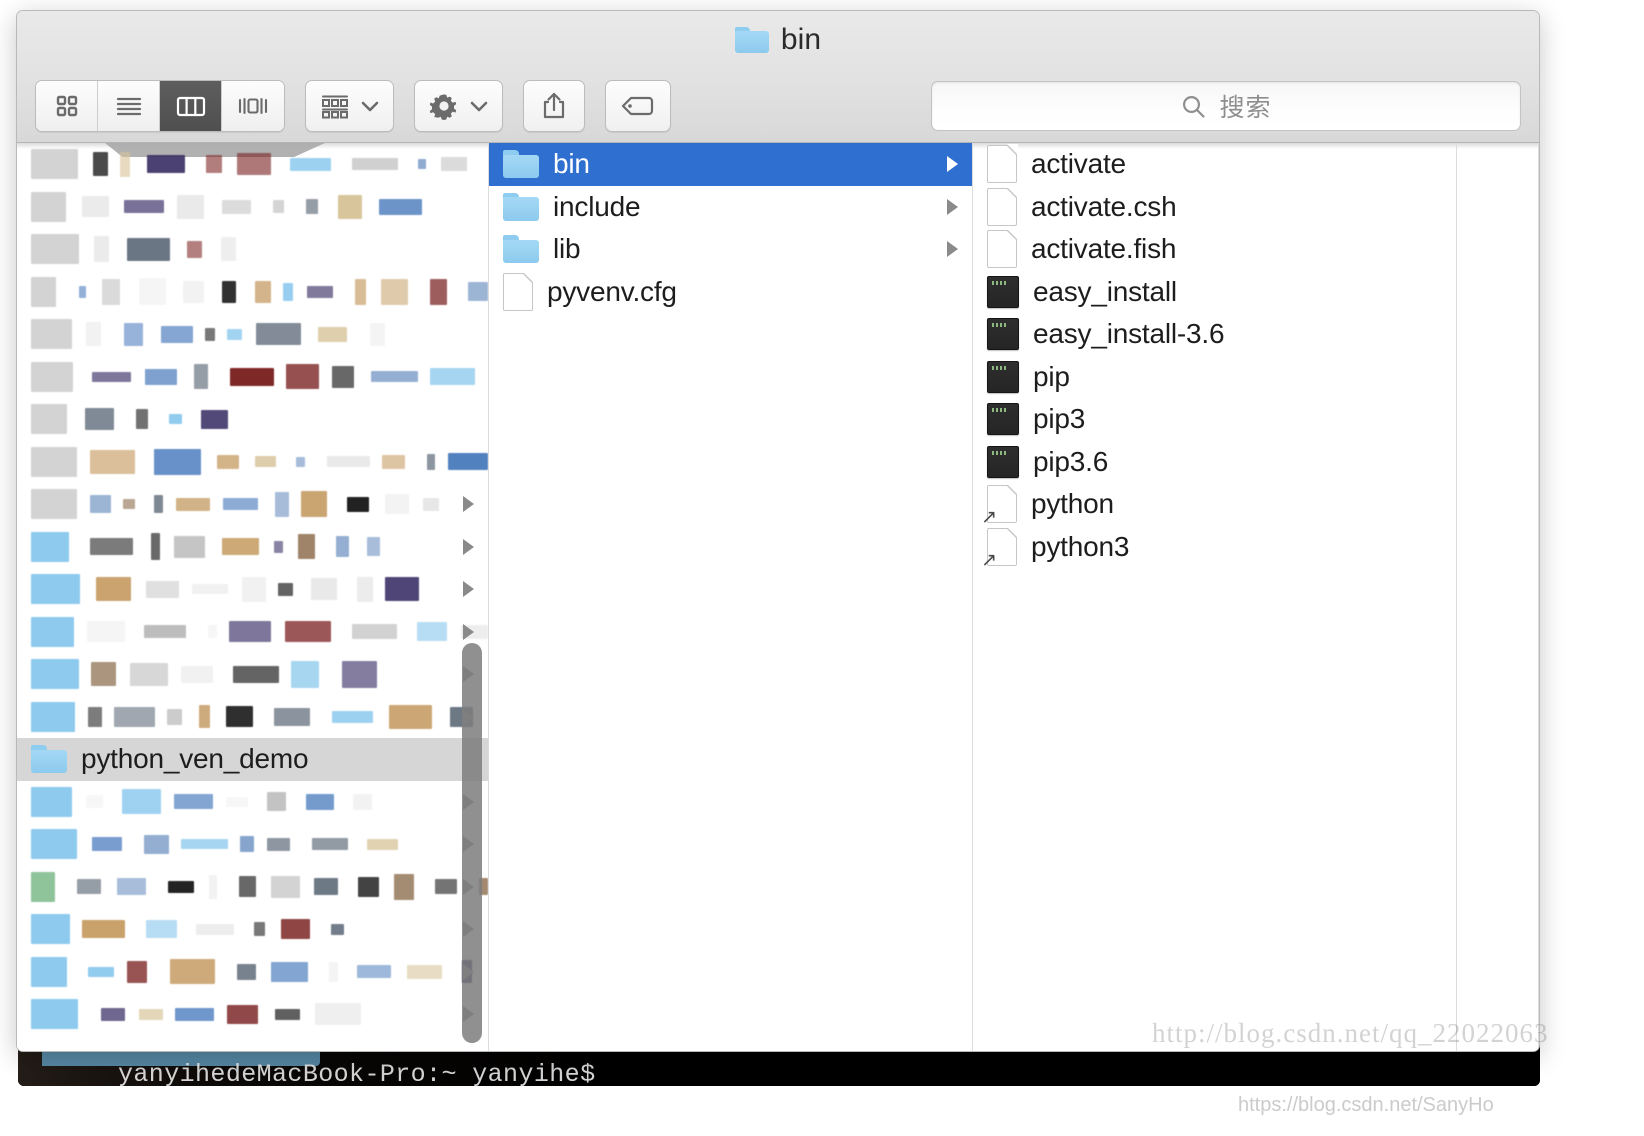 Image resolution: width=1644 pixels, height=1136 pixels. What do you see at coordinates (638, 106) in the screenshot?
I see `tags-button` at bounding box center [638, 106].